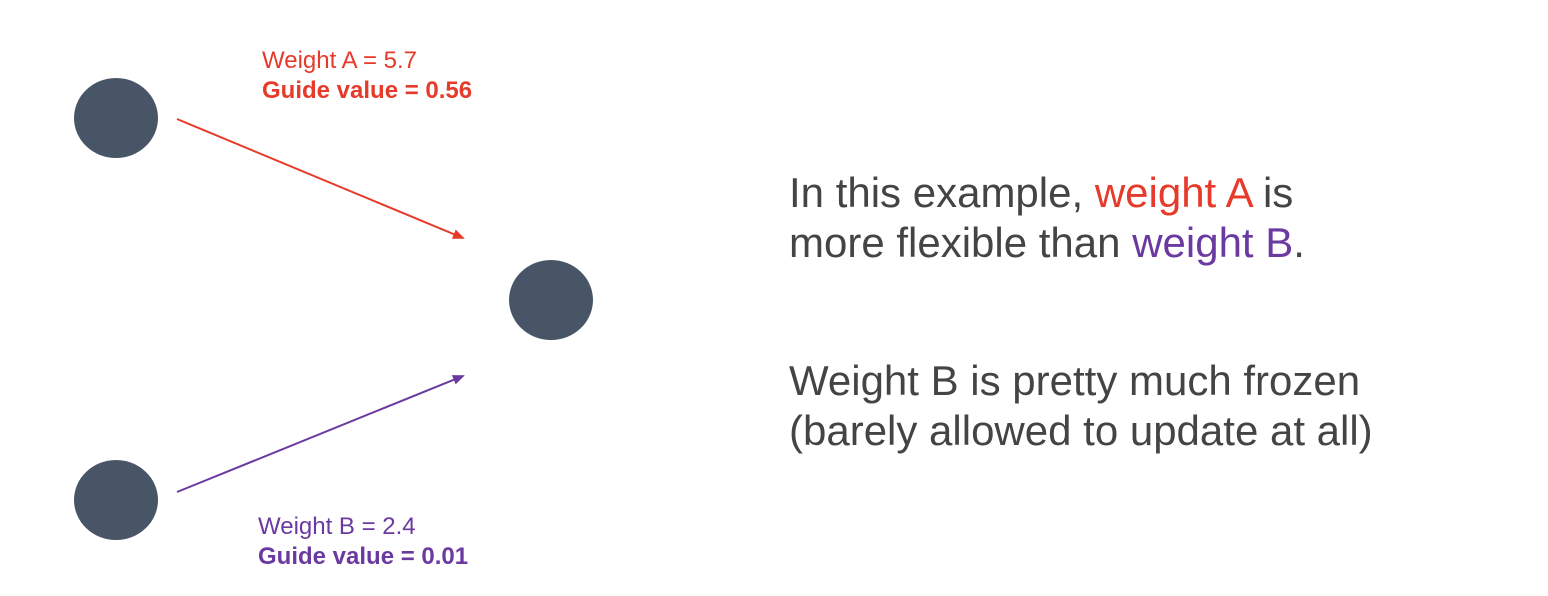 The width and height of the screenshot is (1548, 596). What do you see at coordinates (1173, 192) in the screenshot?
I see `weight-a-highlight: weight A` at bounding box center [1173, 192].